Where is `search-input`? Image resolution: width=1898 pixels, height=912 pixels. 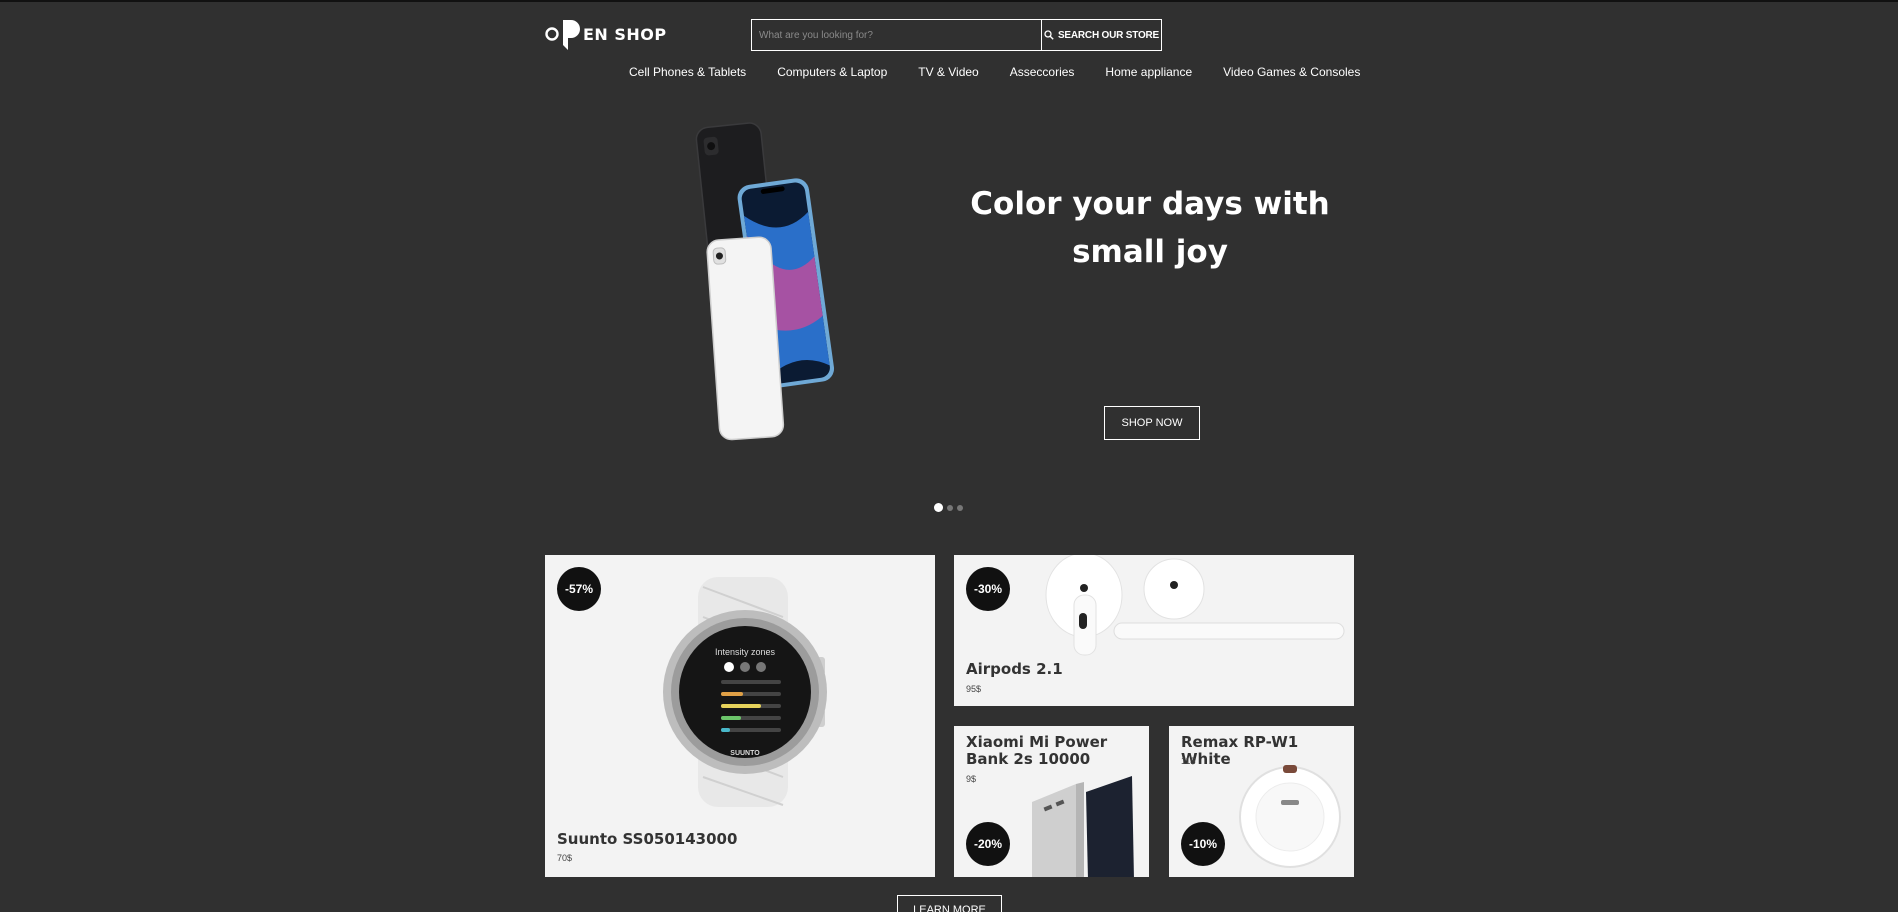 search-input is located at coordinates (896, 35).